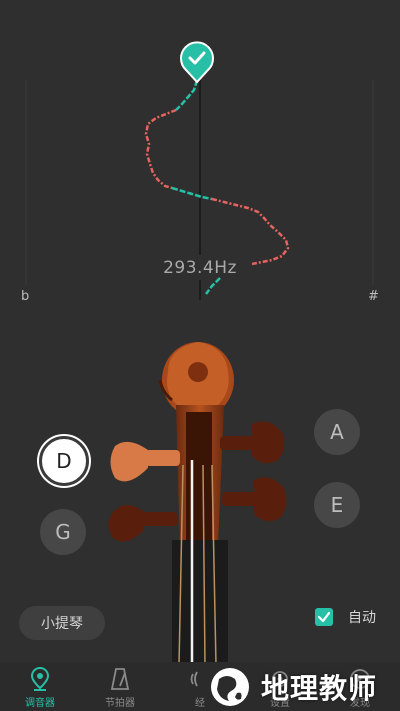 This screenshot has height=711, width=400. I want to click on string-button-e: E, so click(337, 505).